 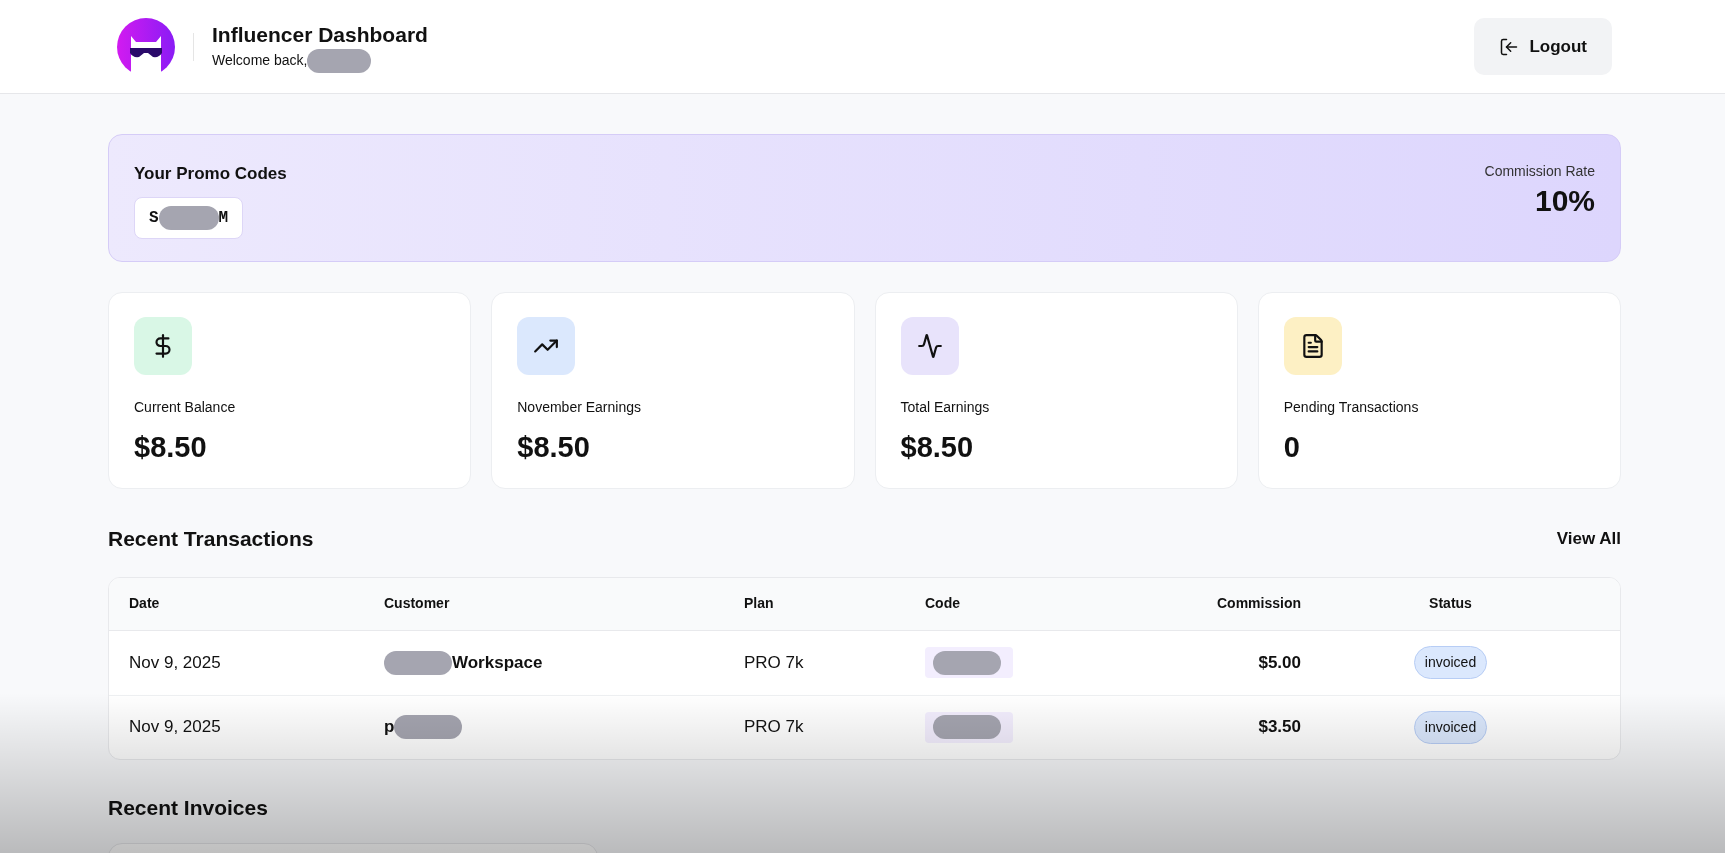 What do you see at coordinates (185, 407) in the screenshot?
I see `stat-label: Current Balance` at bounding box center [185, 407].